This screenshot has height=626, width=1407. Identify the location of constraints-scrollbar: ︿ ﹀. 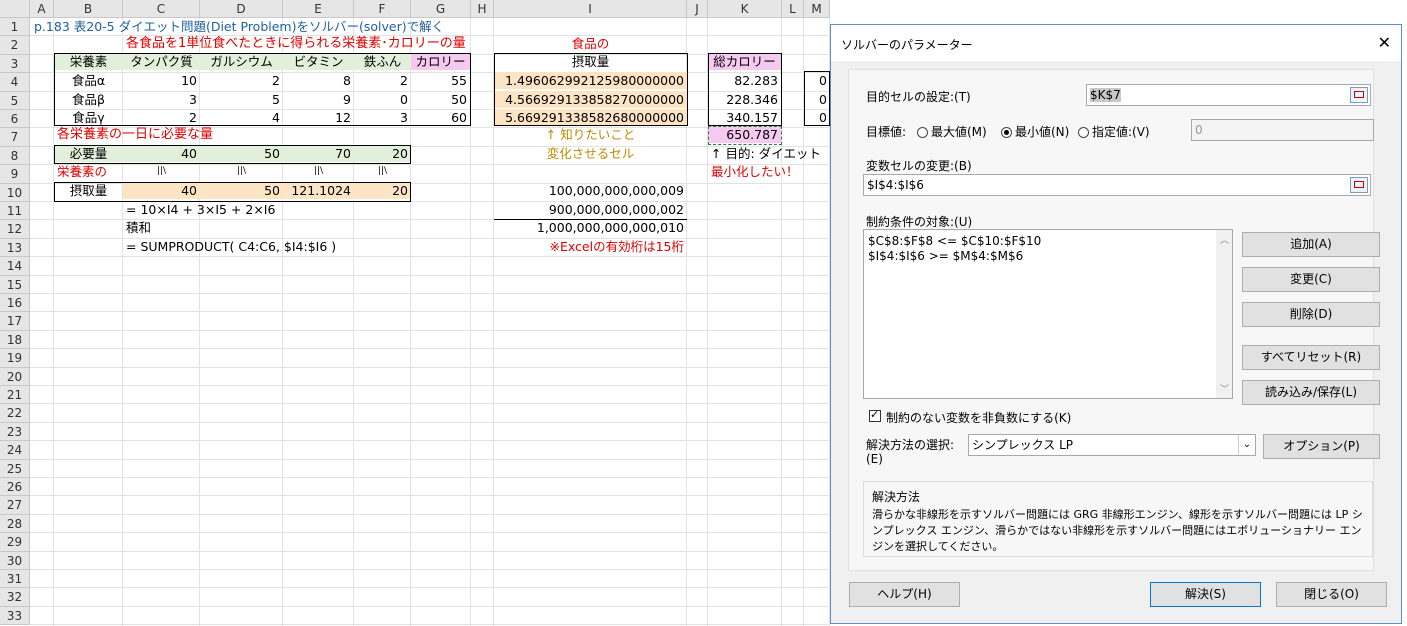
(1224, 314).